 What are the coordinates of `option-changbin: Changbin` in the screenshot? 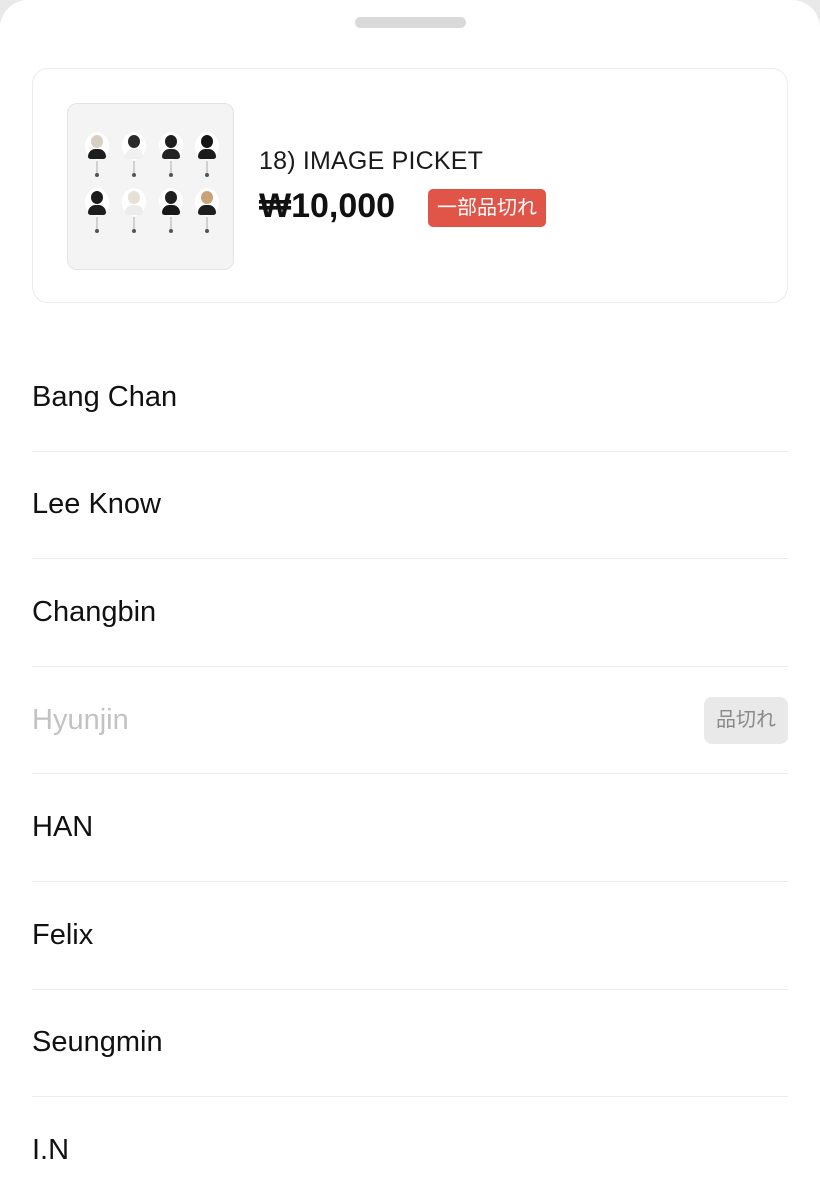 It's located at (410, 613).